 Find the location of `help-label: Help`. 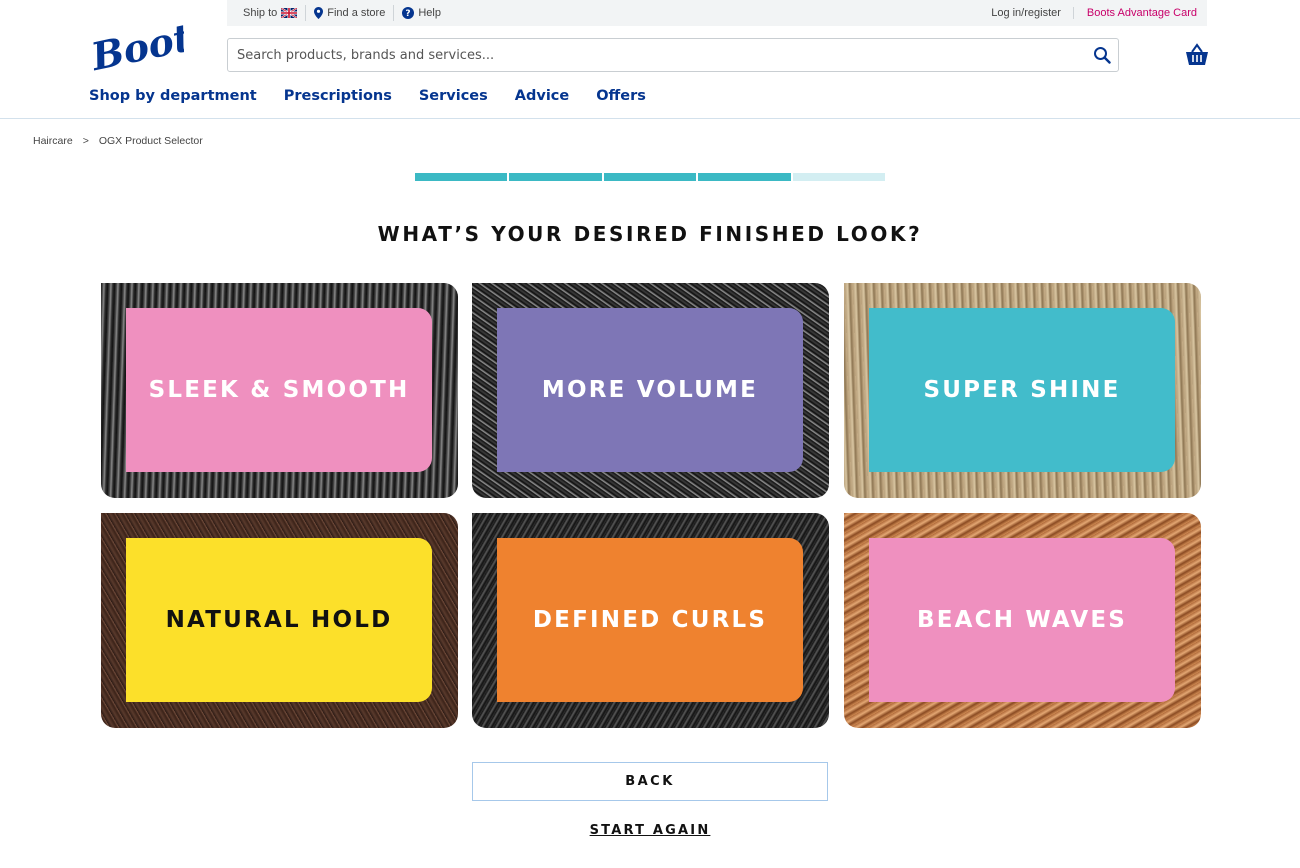

help-label: Help is located at coordinates (429, 13).